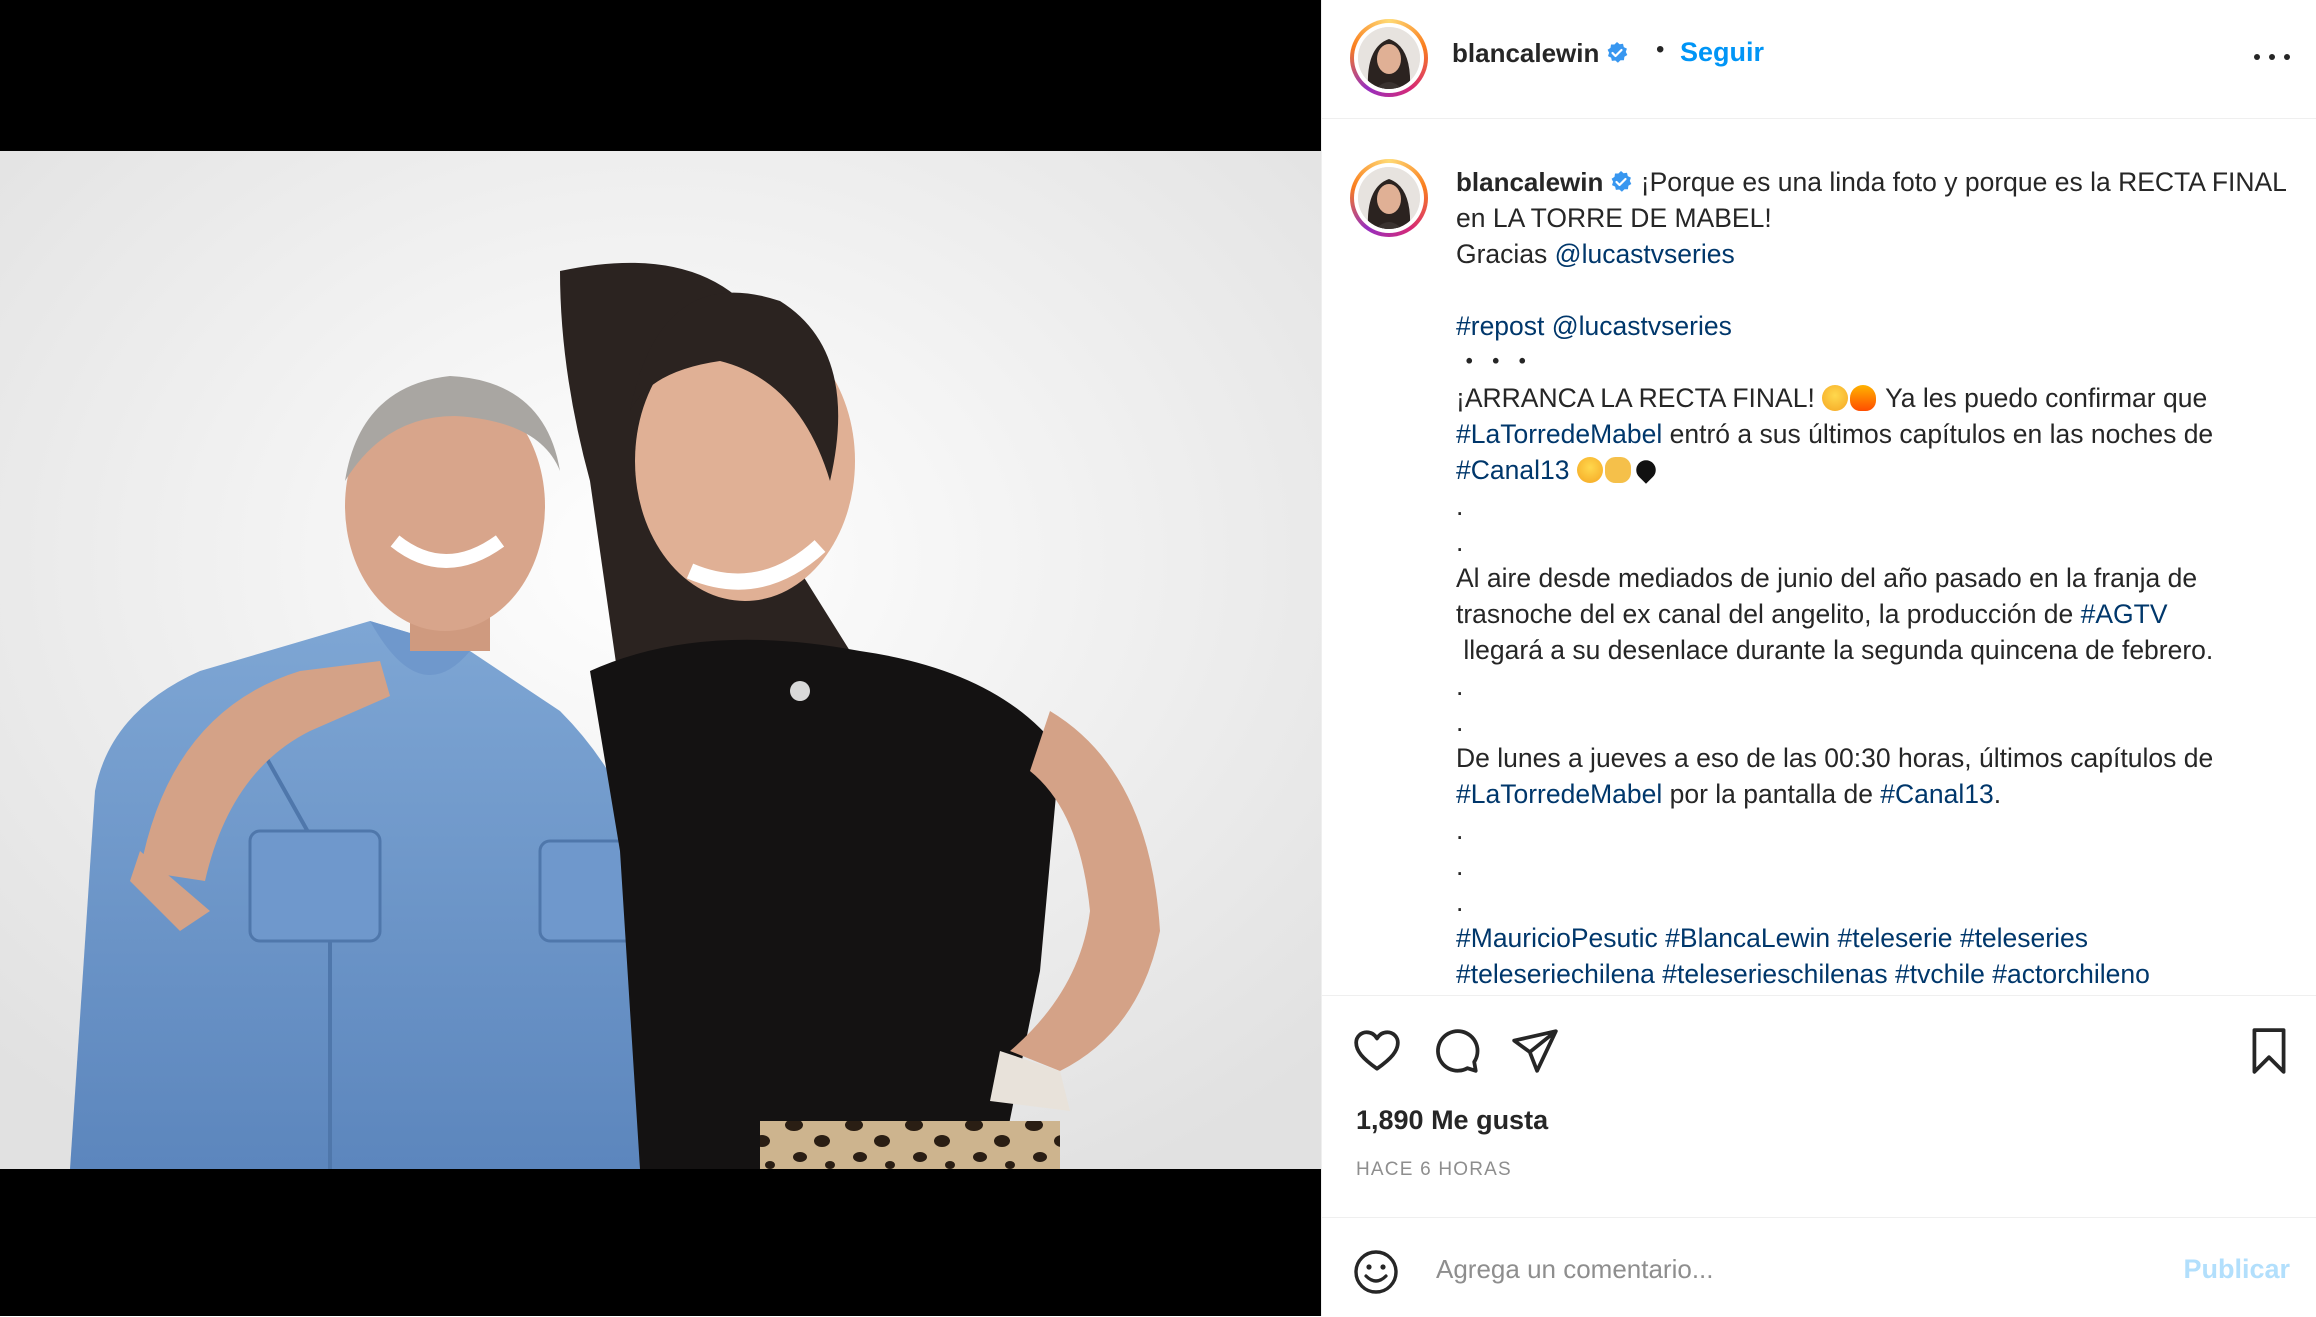  I want to click on heart-eyes-emoji-icon, so click(1589, 470).